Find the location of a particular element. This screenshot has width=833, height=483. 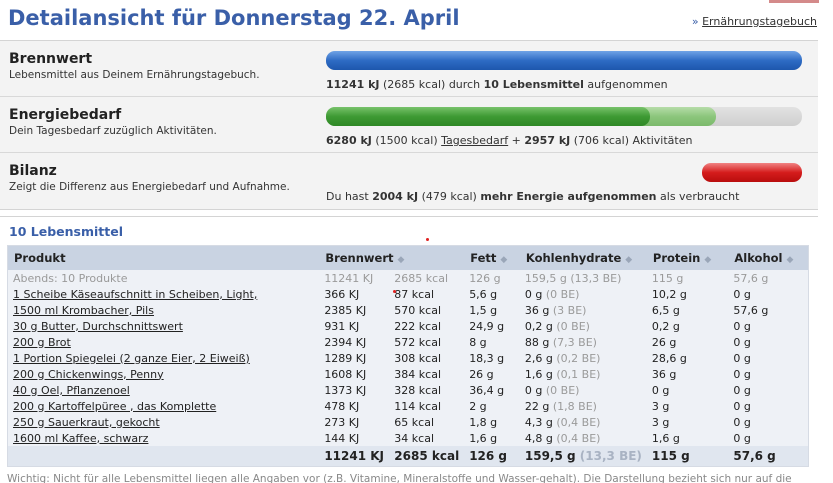

column-header-kohlenhydrate: Kohlenhydrate ◆ is located at coordinates (583, 258).